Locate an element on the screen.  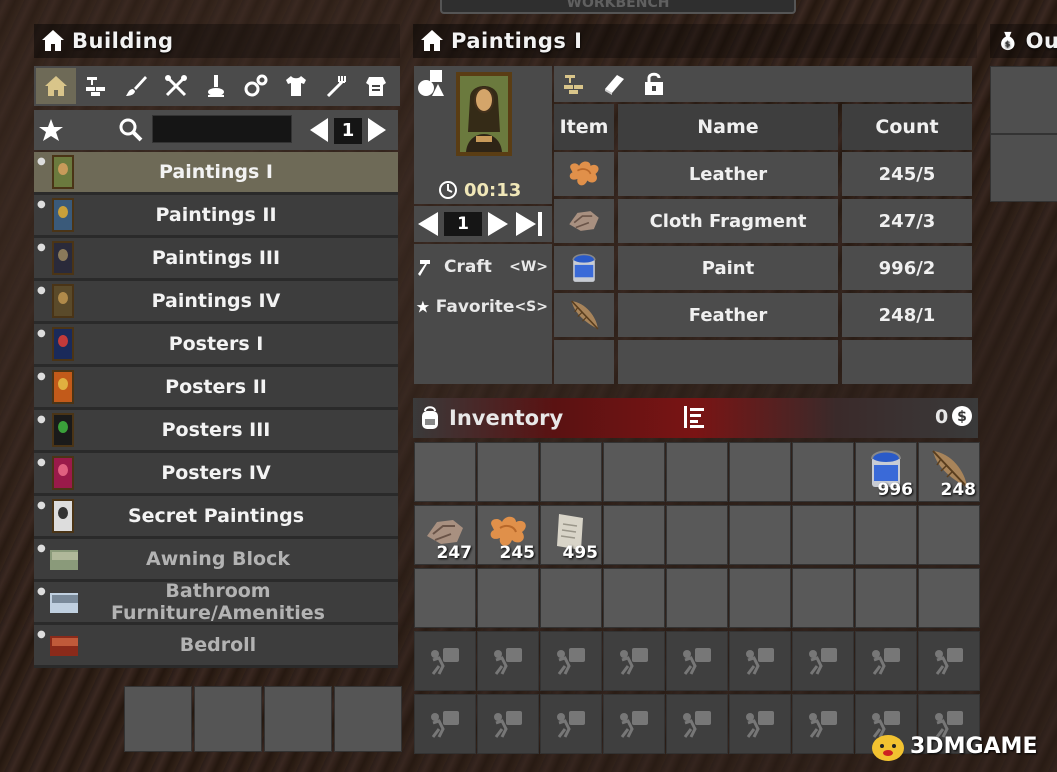
tab-ingredients is located at coordinates (574, 84).